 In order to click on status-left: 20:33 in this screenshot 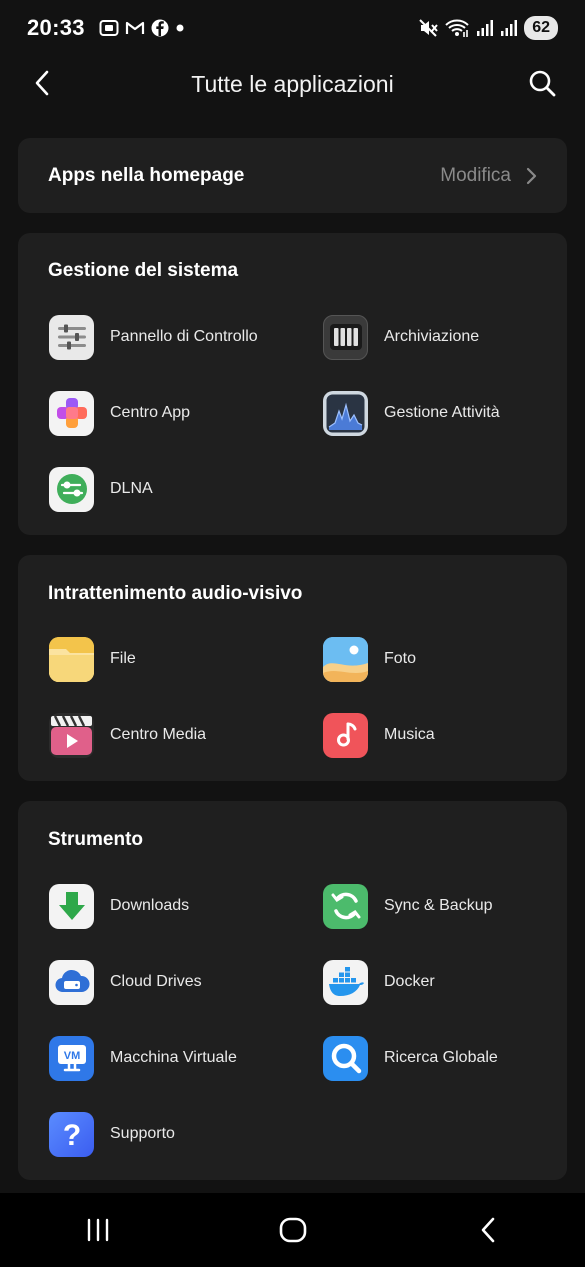, I will do `click(106, 28)`.